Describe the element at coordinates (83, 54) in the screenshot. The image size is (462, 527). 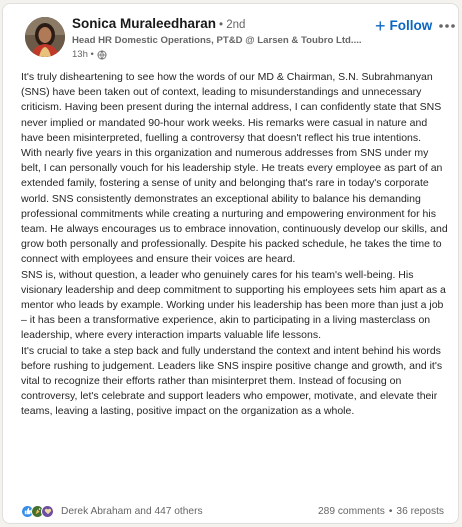
I see `post-time: 13h •` at that location.